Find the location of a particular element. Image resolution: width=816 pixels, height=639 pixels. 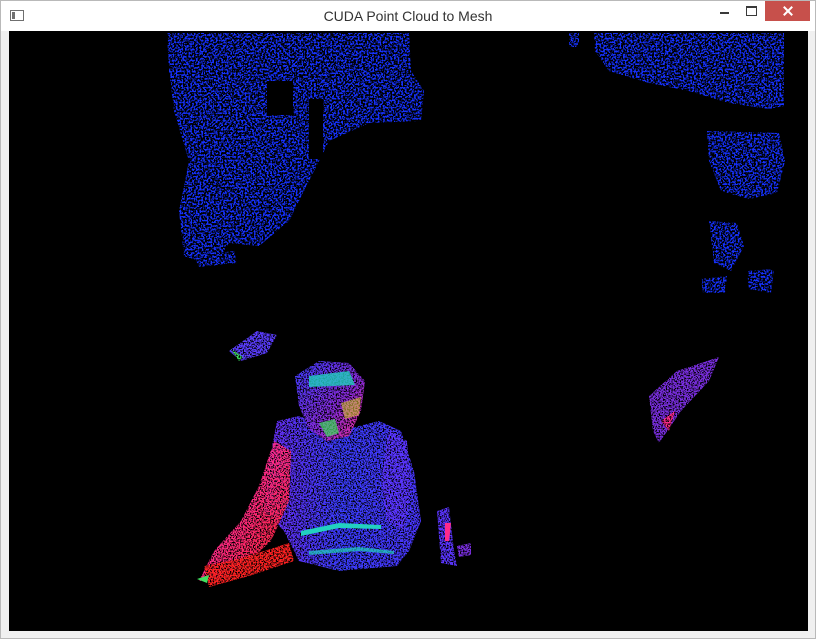

title-bar: CUDA Point Cloud to Mesh is located at coordinates (408, 16).